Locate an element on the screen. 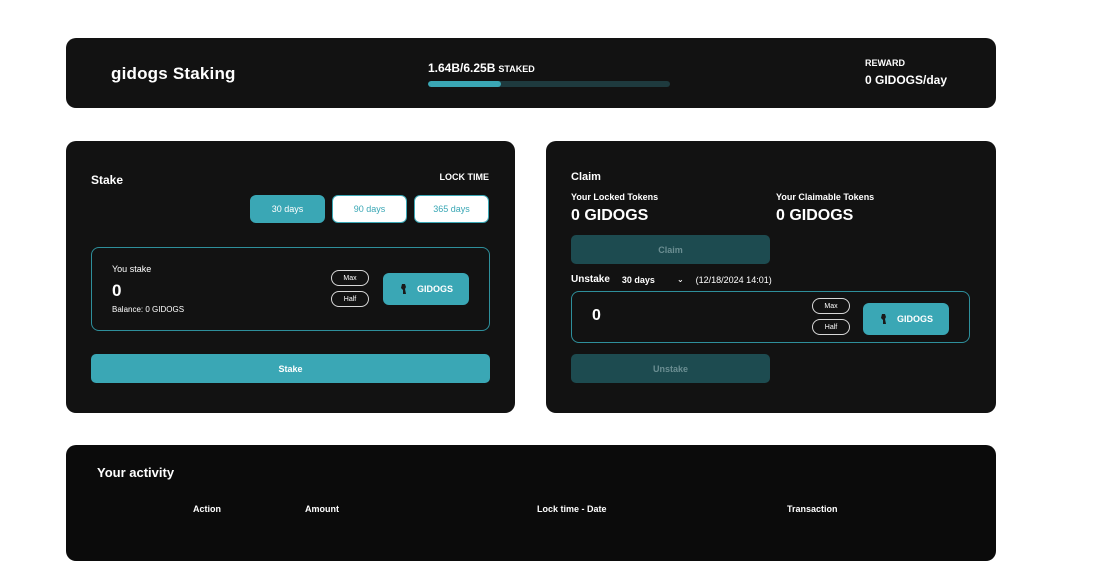 This screenshot has height=585, width=1095. stake-balance: Balance: 0 GIDOGS is located at coordinates (148, 309).